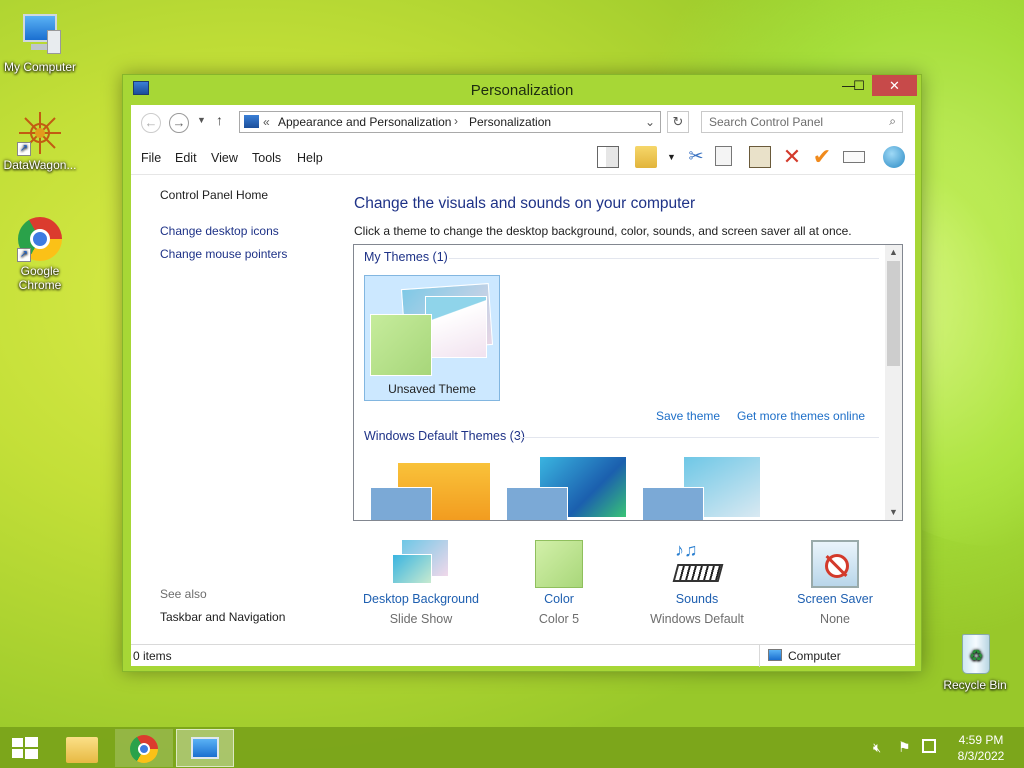 Image resolution: width=1024 pixels, height=768 pixels. I want to click on desktop-background-icon, so click(421, 564).